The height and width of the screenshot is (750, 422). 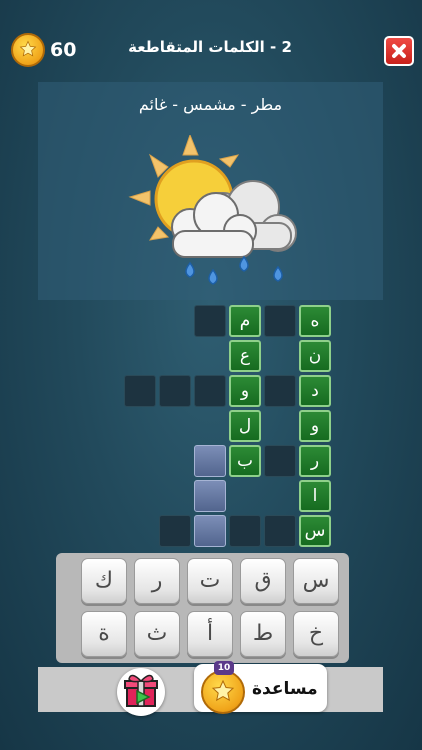 I want to click on gift-box-icon, so click(x=141, y=690).